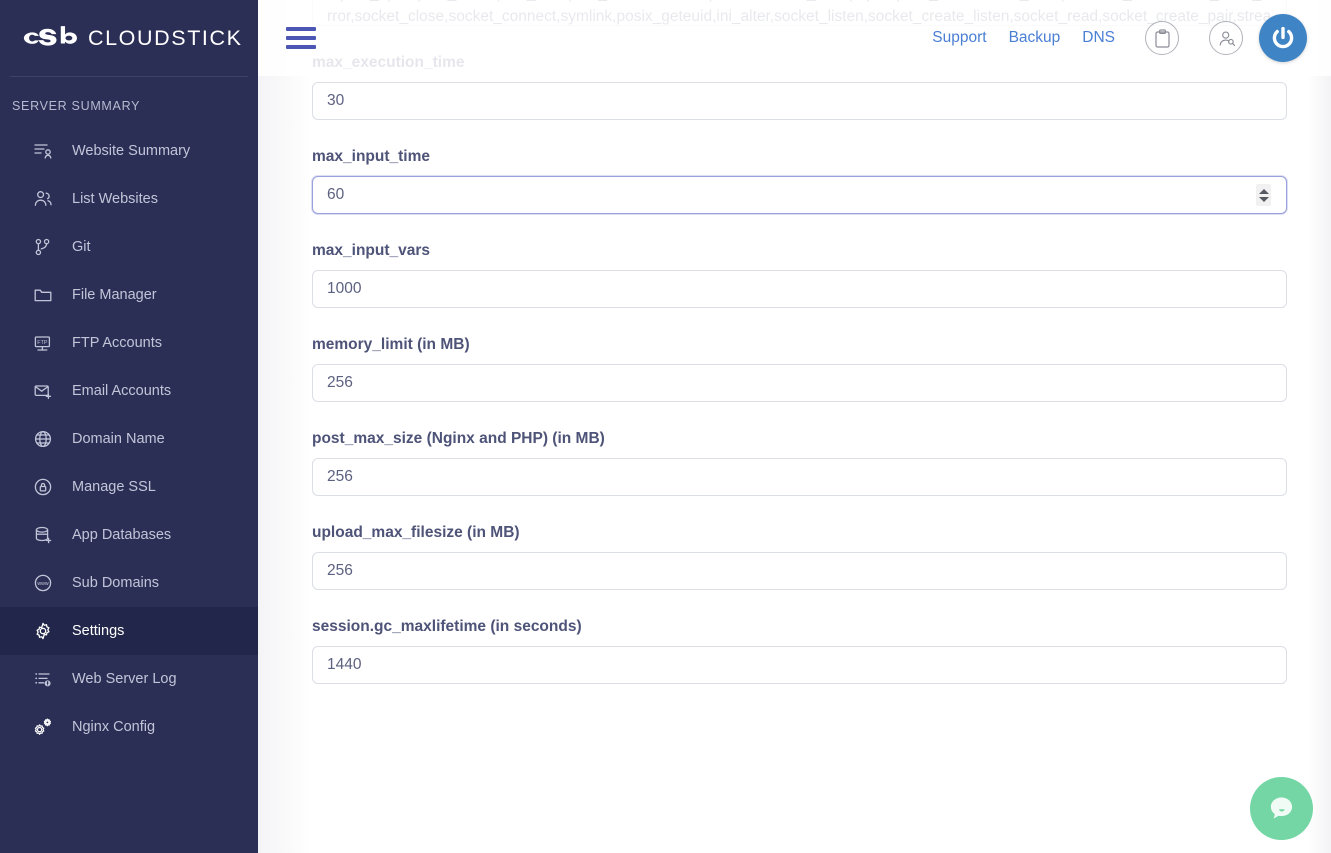  I want to click on top-navigation: Support Backup DNS, so click(1087, 38).